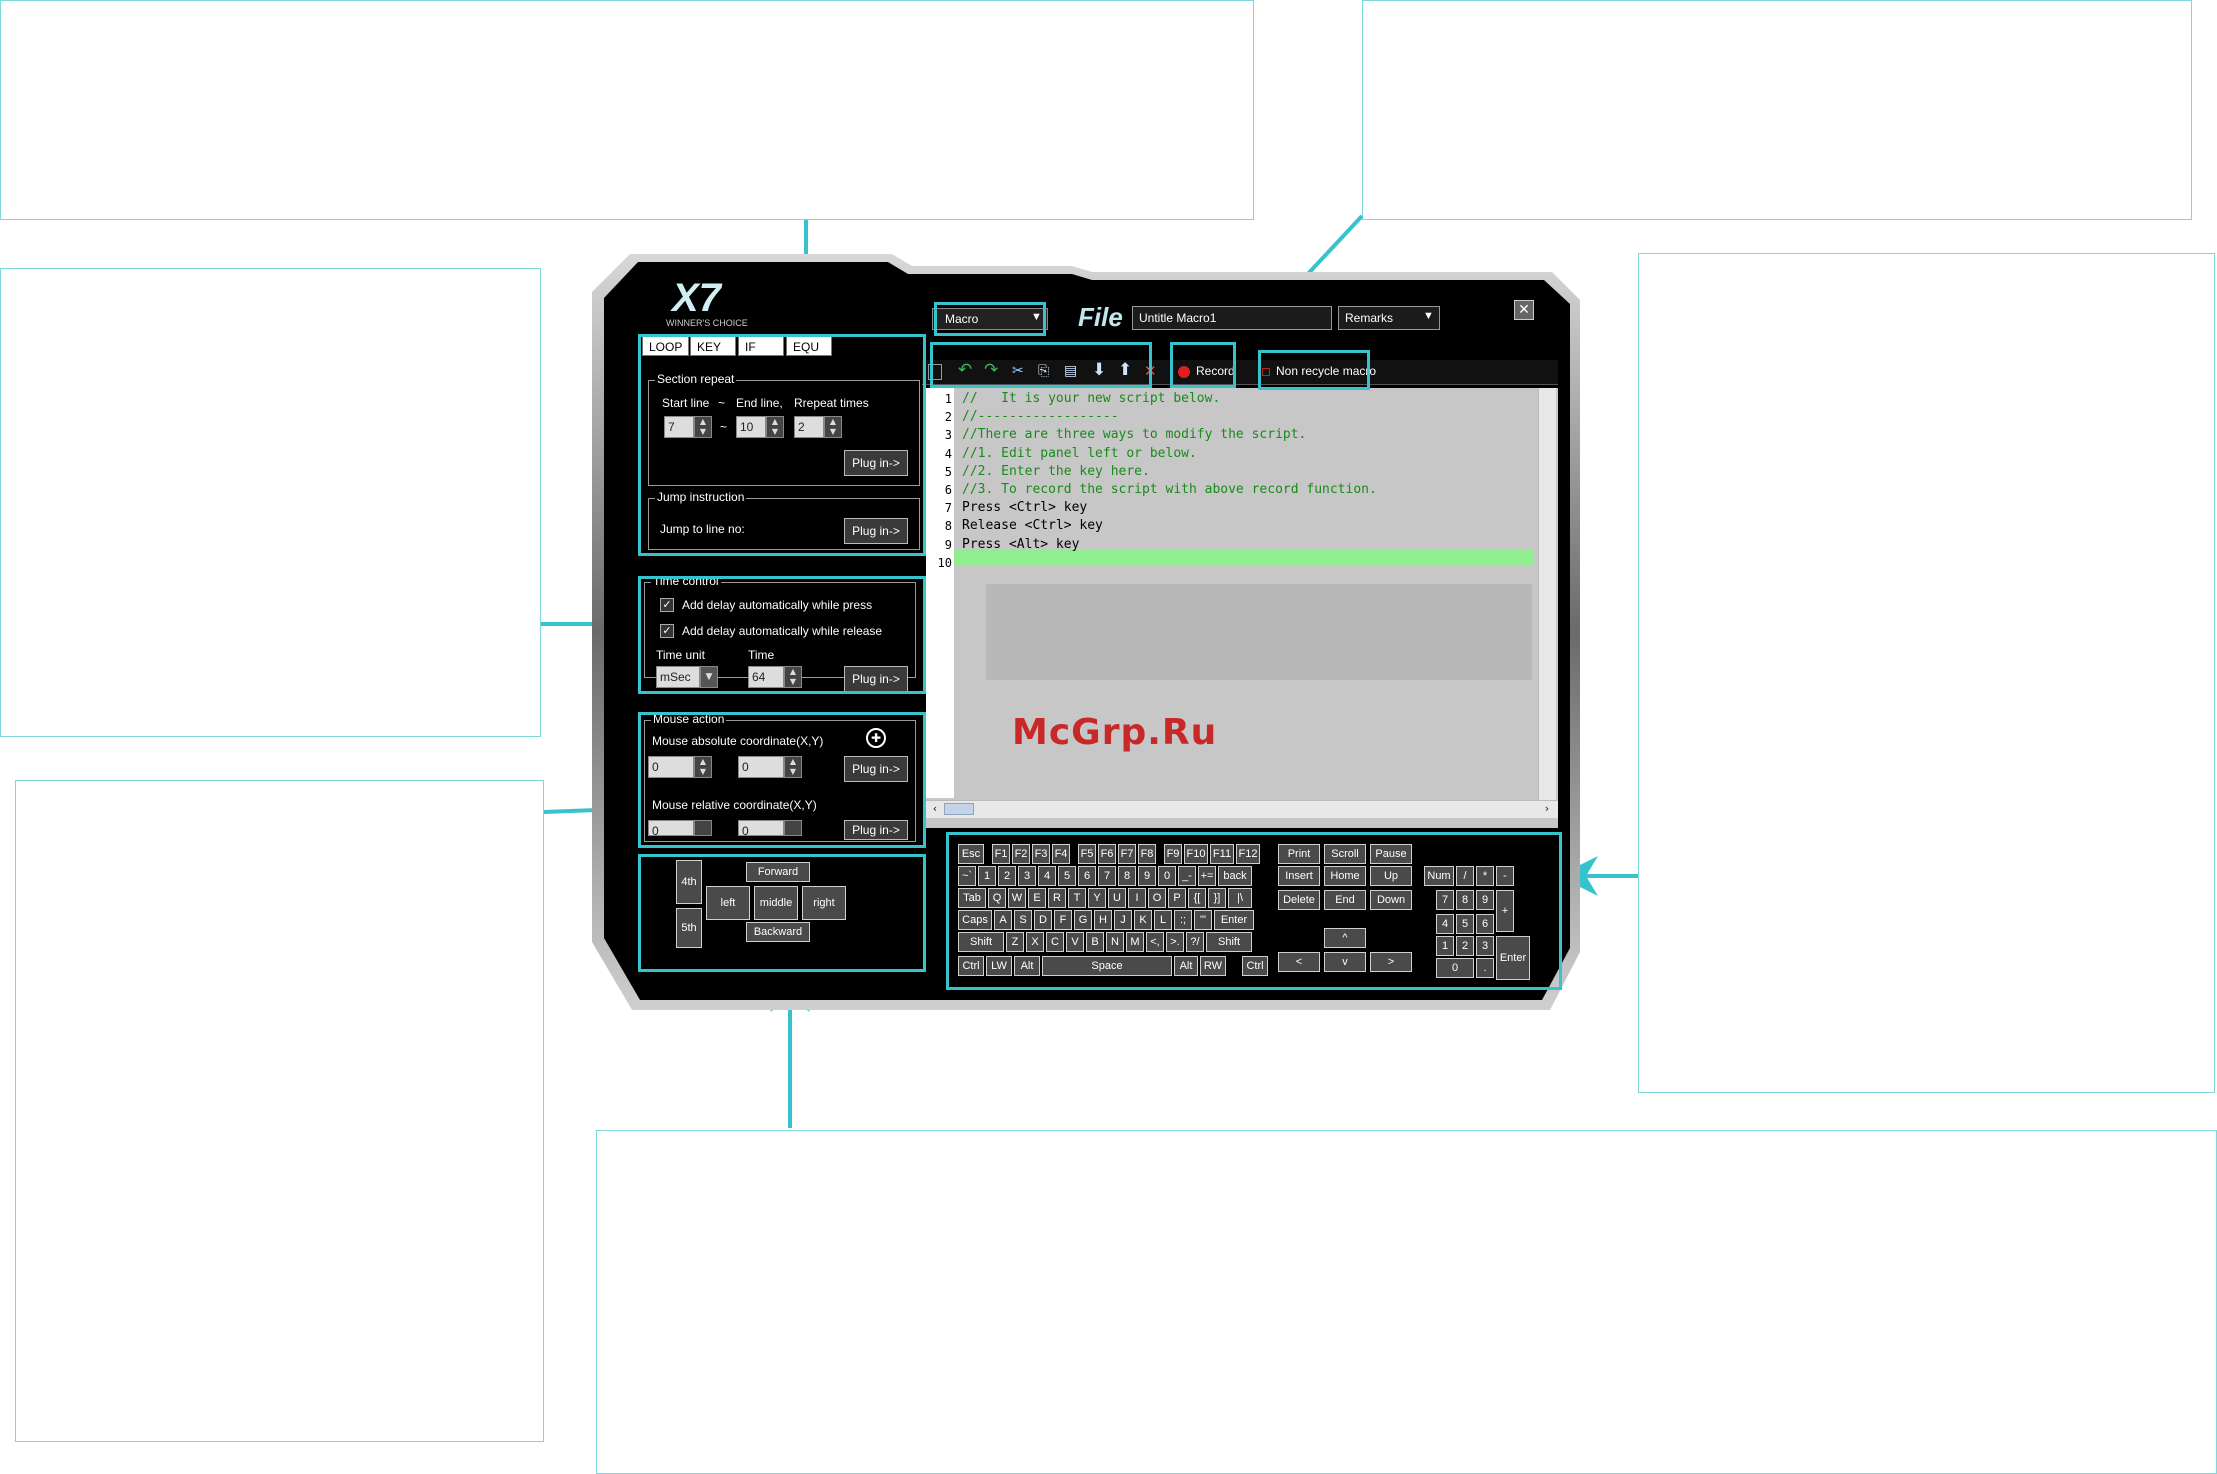  Describe the element at coordinates (1040, 416) in the screenshot. I see `script-line: //------------------` at that location.